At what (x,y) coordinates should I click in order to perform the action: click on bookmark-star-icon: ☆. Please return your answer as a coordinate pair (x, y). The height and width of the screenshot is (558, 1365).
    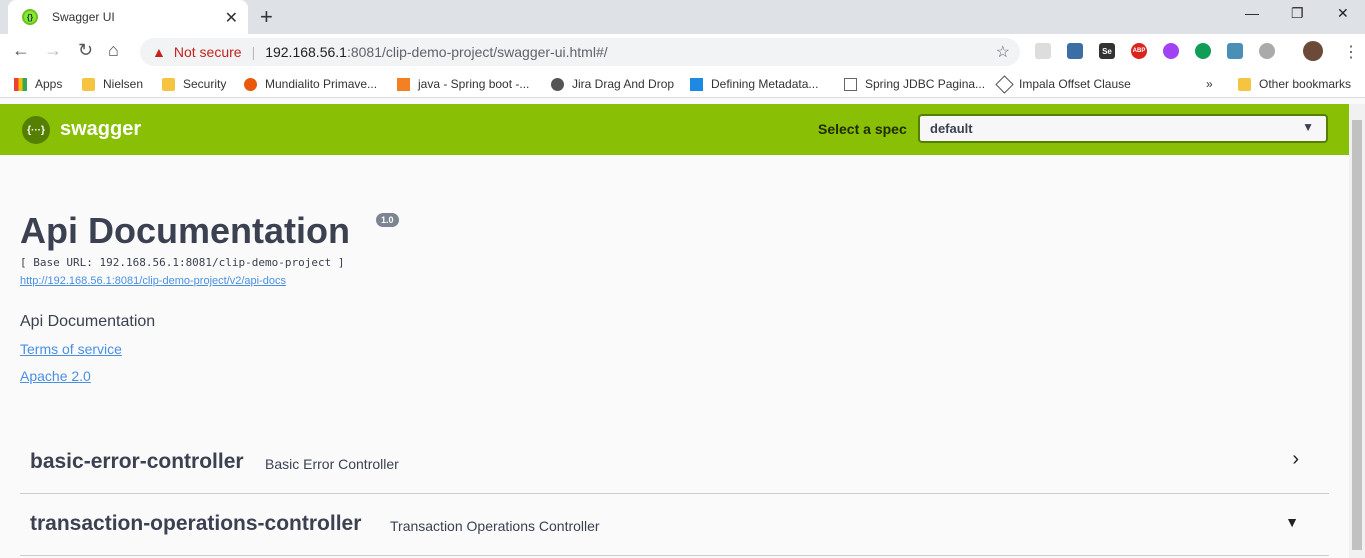
    Looking at the image, I should click on (1003, 52).